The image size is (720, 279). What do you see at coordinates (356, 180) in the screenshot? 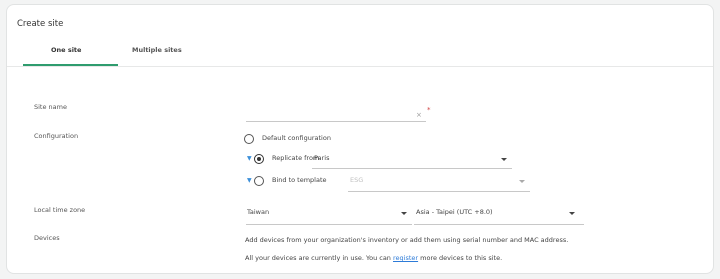
I see `template-select: ESG` at bounding box center [356, 180].